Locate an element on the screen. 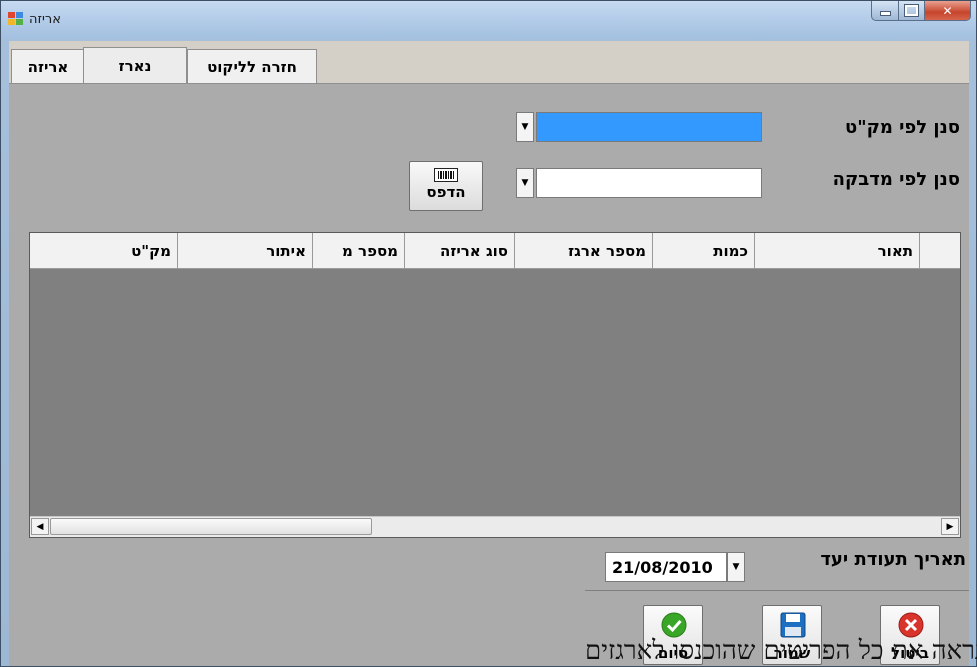 Image resolution: width=977 pixels, height=667 pixels. maximize-button is located at coordinates (912, 11).